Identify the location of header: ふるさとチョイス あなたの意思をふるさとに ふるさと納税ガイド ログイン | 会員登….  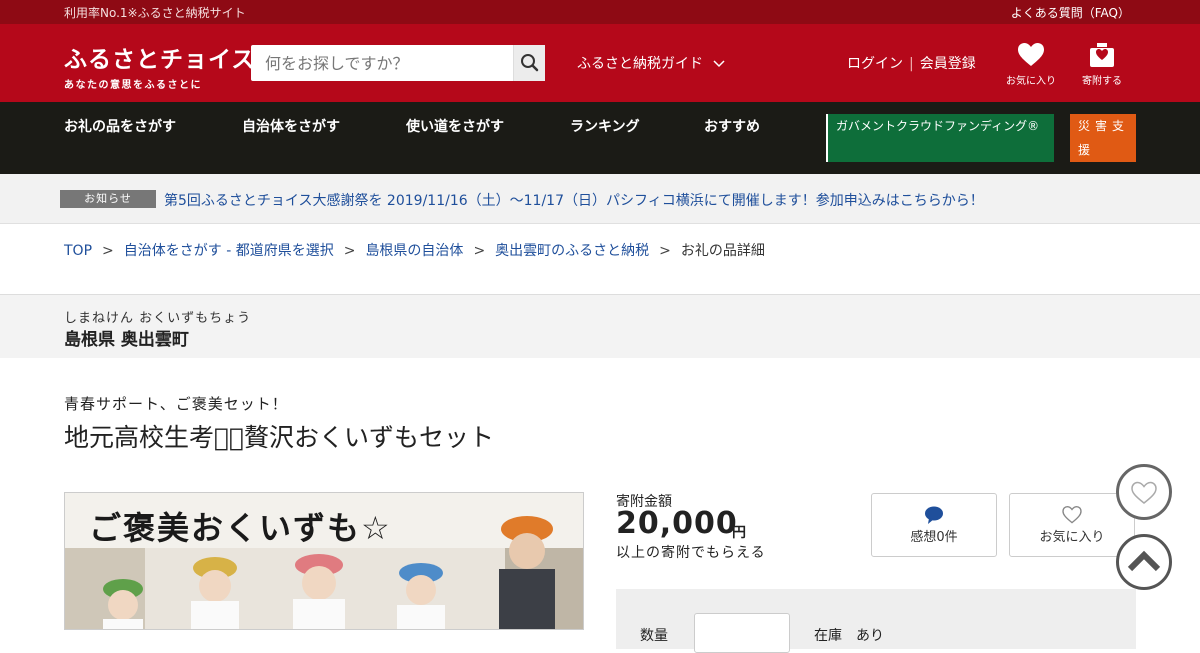
(600, 63).